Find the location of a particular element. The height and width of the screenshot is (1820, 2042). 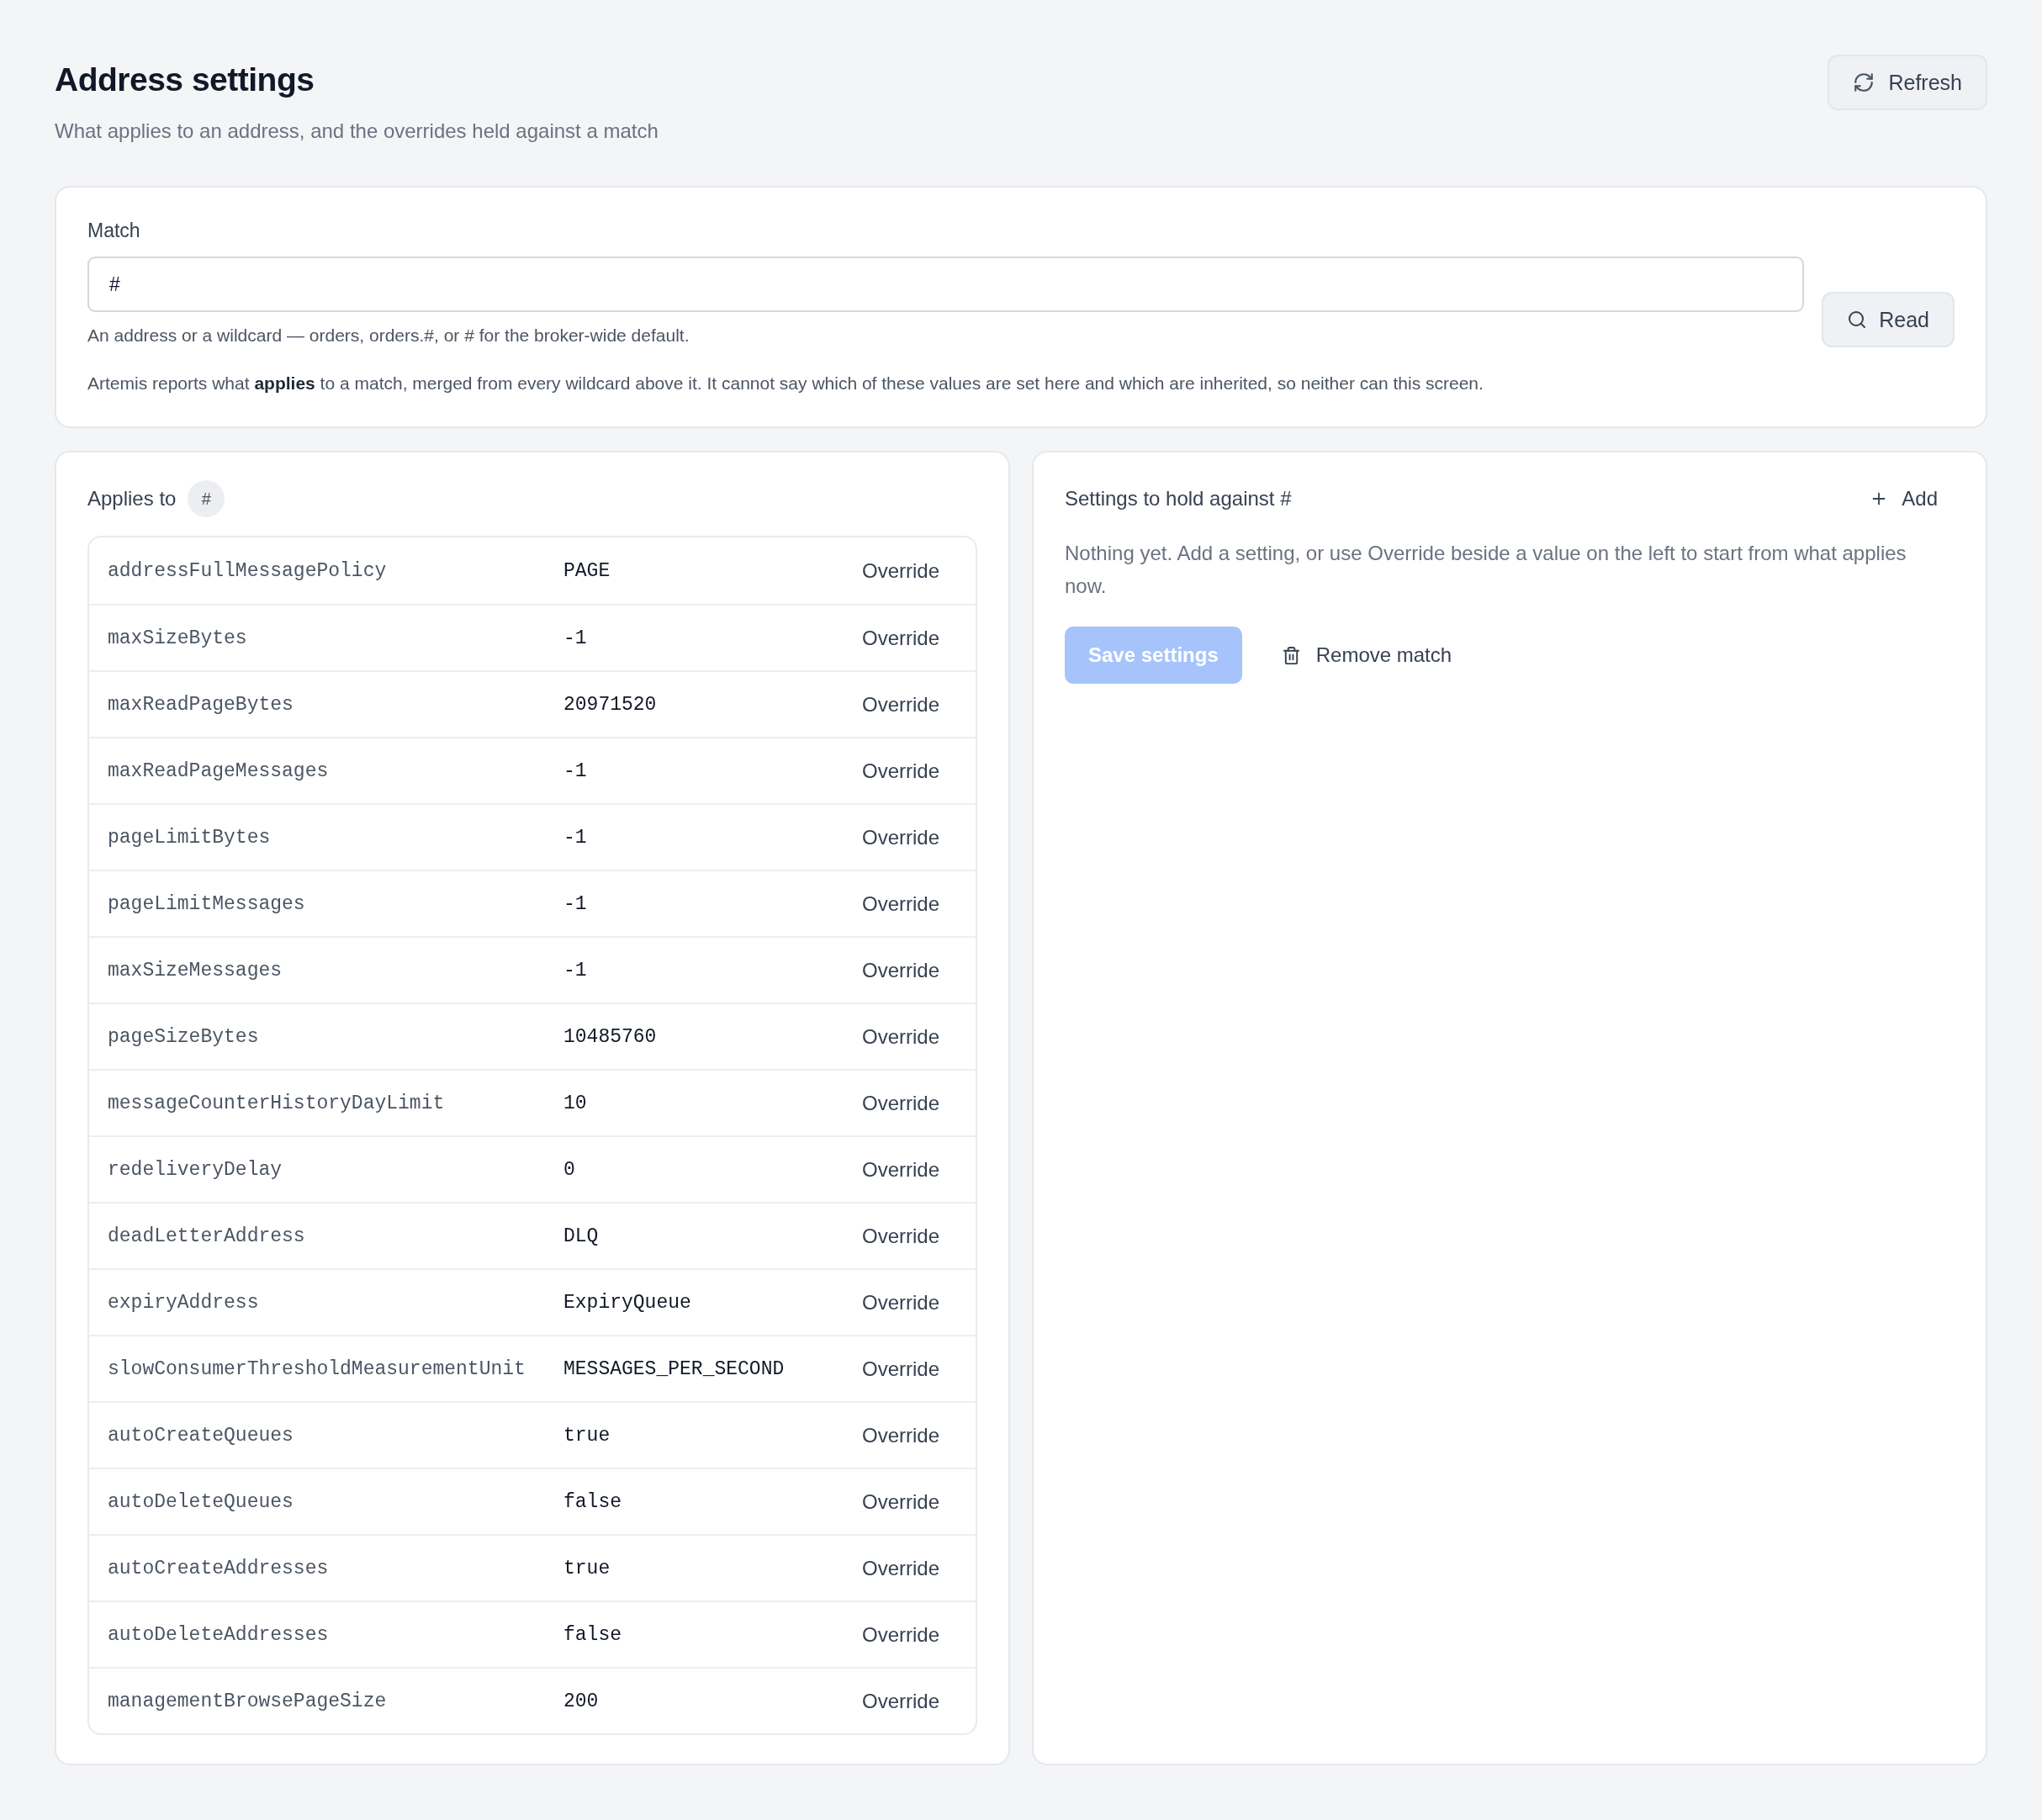

setting-name: autoDeleteQueues is located at coordinates (201, 1501).